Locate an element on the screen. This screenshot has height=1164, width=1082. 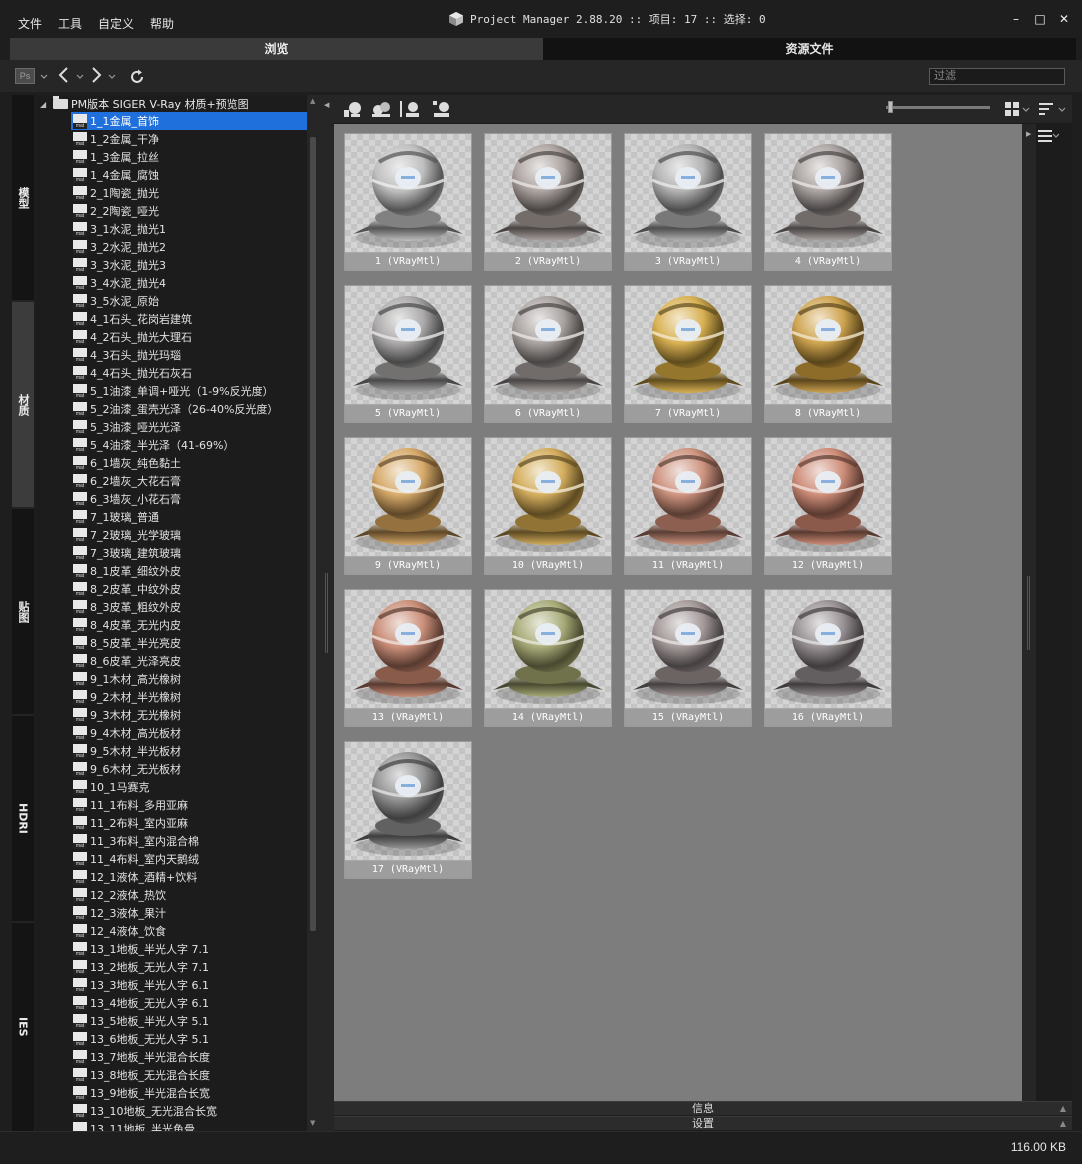
tree-item: 2_1陶瓷_抛光 is located at coordinates (195, 193).